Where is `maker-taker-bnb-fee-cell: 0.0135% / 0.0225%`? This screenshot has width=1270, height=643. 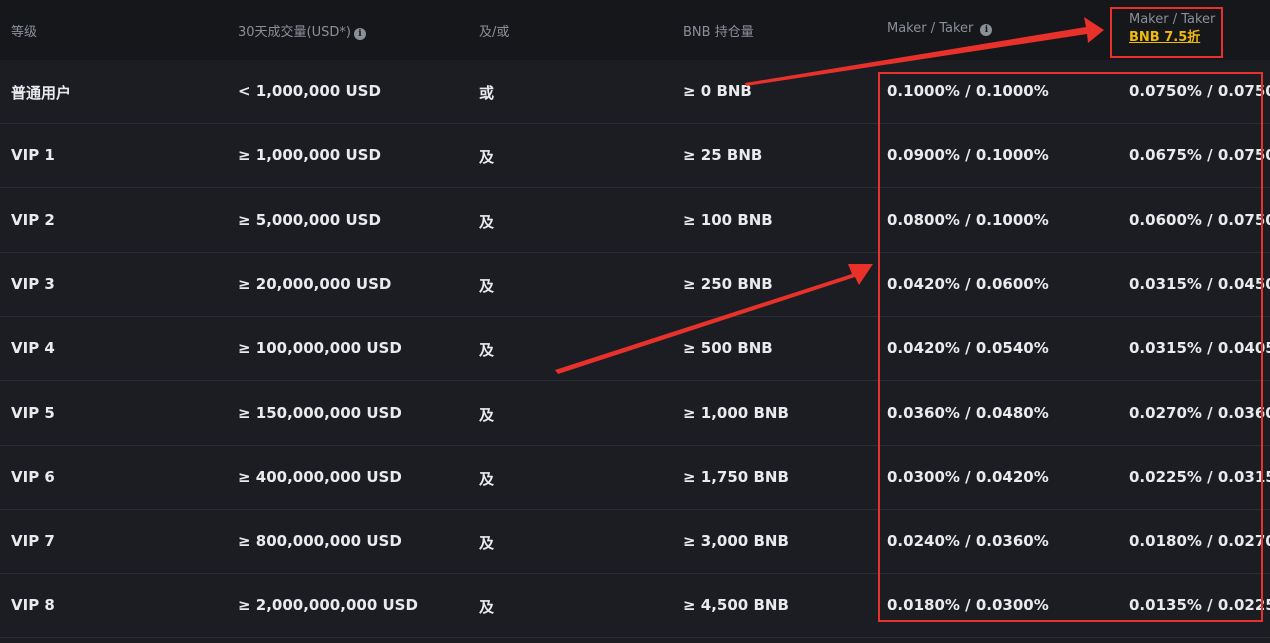 maker-taker-bnb-fee-cell: 0.0135% / 0.0225% is located at coordinates (1199, 605).